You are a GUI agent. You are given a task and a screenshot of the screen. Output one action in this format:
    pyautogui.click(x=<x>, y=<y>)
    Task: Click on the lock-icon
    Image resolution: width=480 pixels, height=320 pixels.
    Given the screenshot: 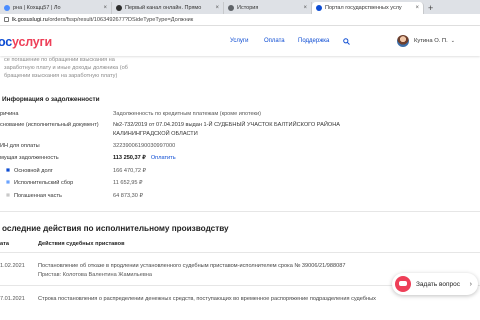 What is the action you would take?
    pyautogui.click(x=6, y=19)
    